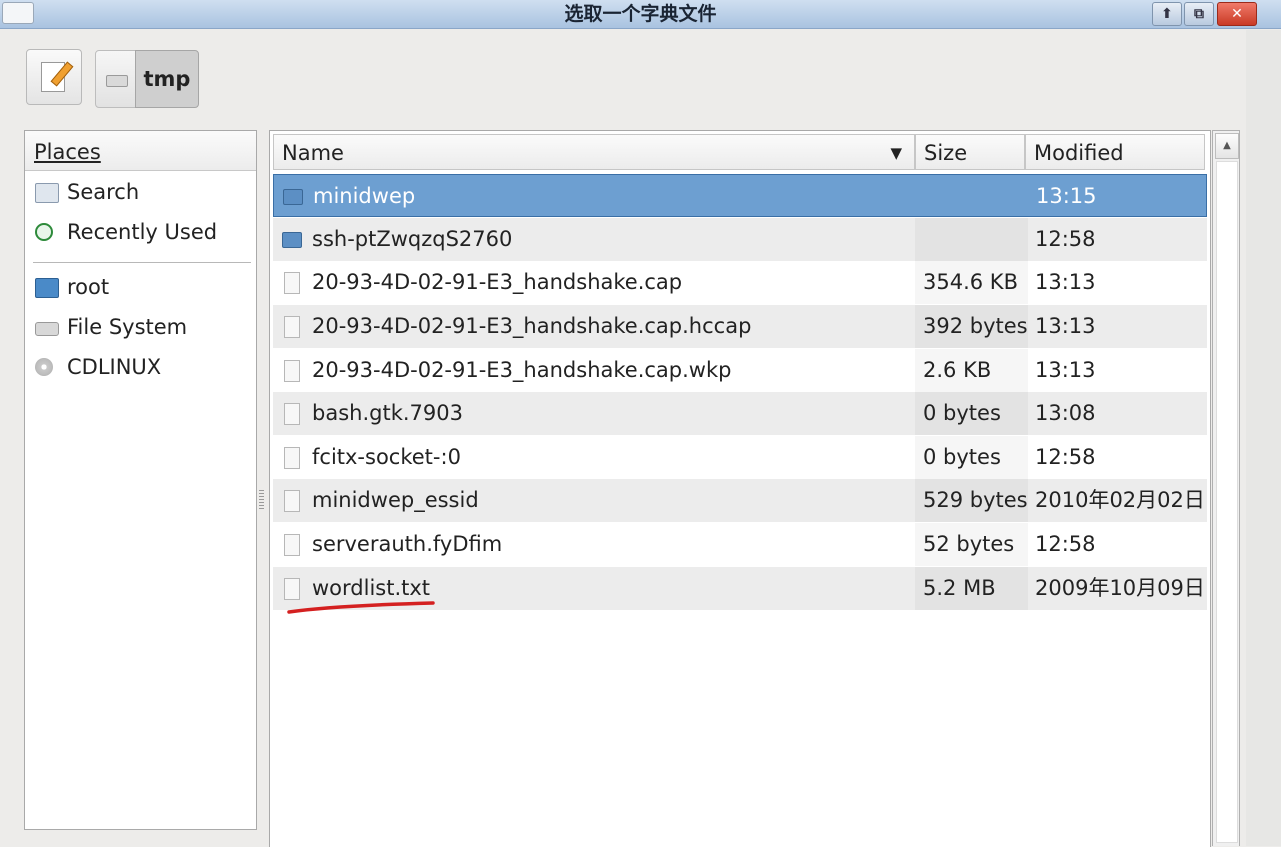 The image size is (1281, 847). Describe the element at coordinates (103, 192) in the screenshot. I see `place-label: Search` at that location.